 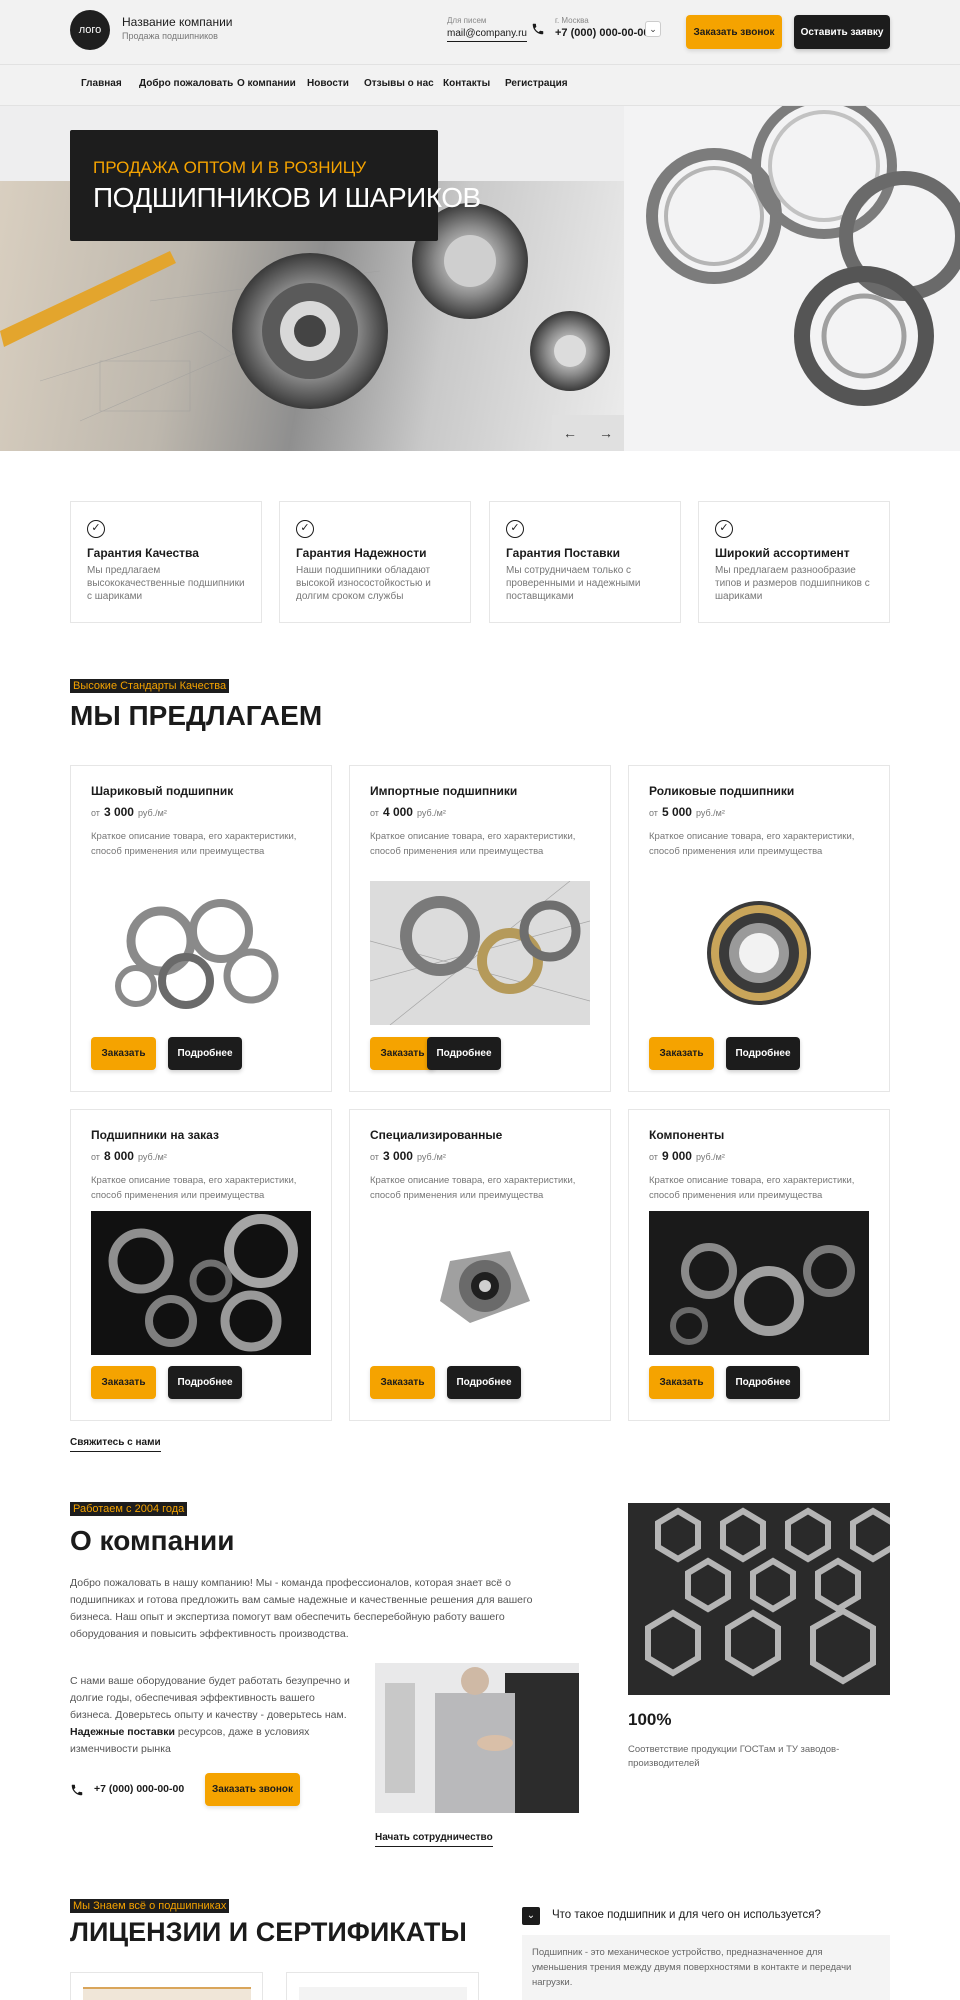 What do you see at coordinates (399, 83) in the screenshot?
I see `nav-item-reviews: Отзывы о нас` at bounding box center [399, 83].